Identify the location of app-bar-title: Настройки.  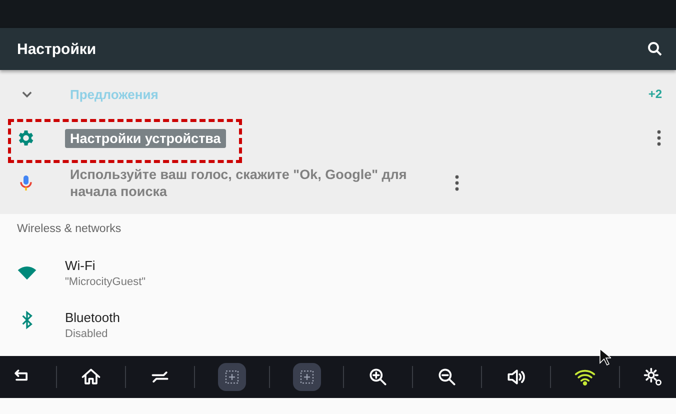
(56, 49).